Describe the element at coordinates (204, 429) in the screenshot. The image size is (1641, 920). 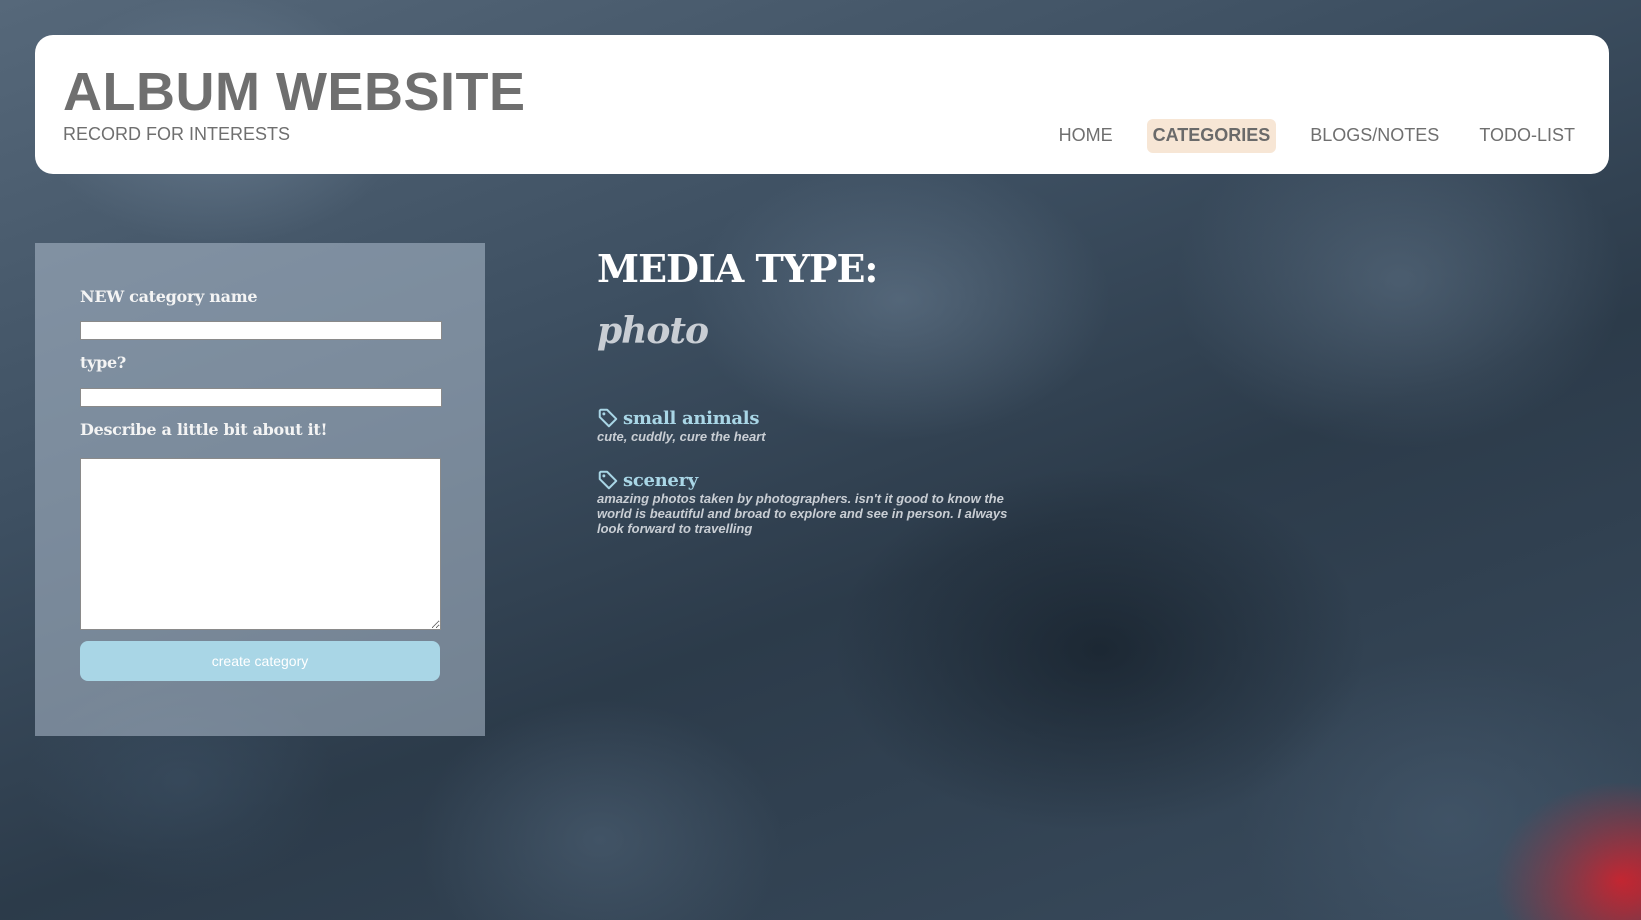
I see `description-label: Describe a little bit about it!` at that location.